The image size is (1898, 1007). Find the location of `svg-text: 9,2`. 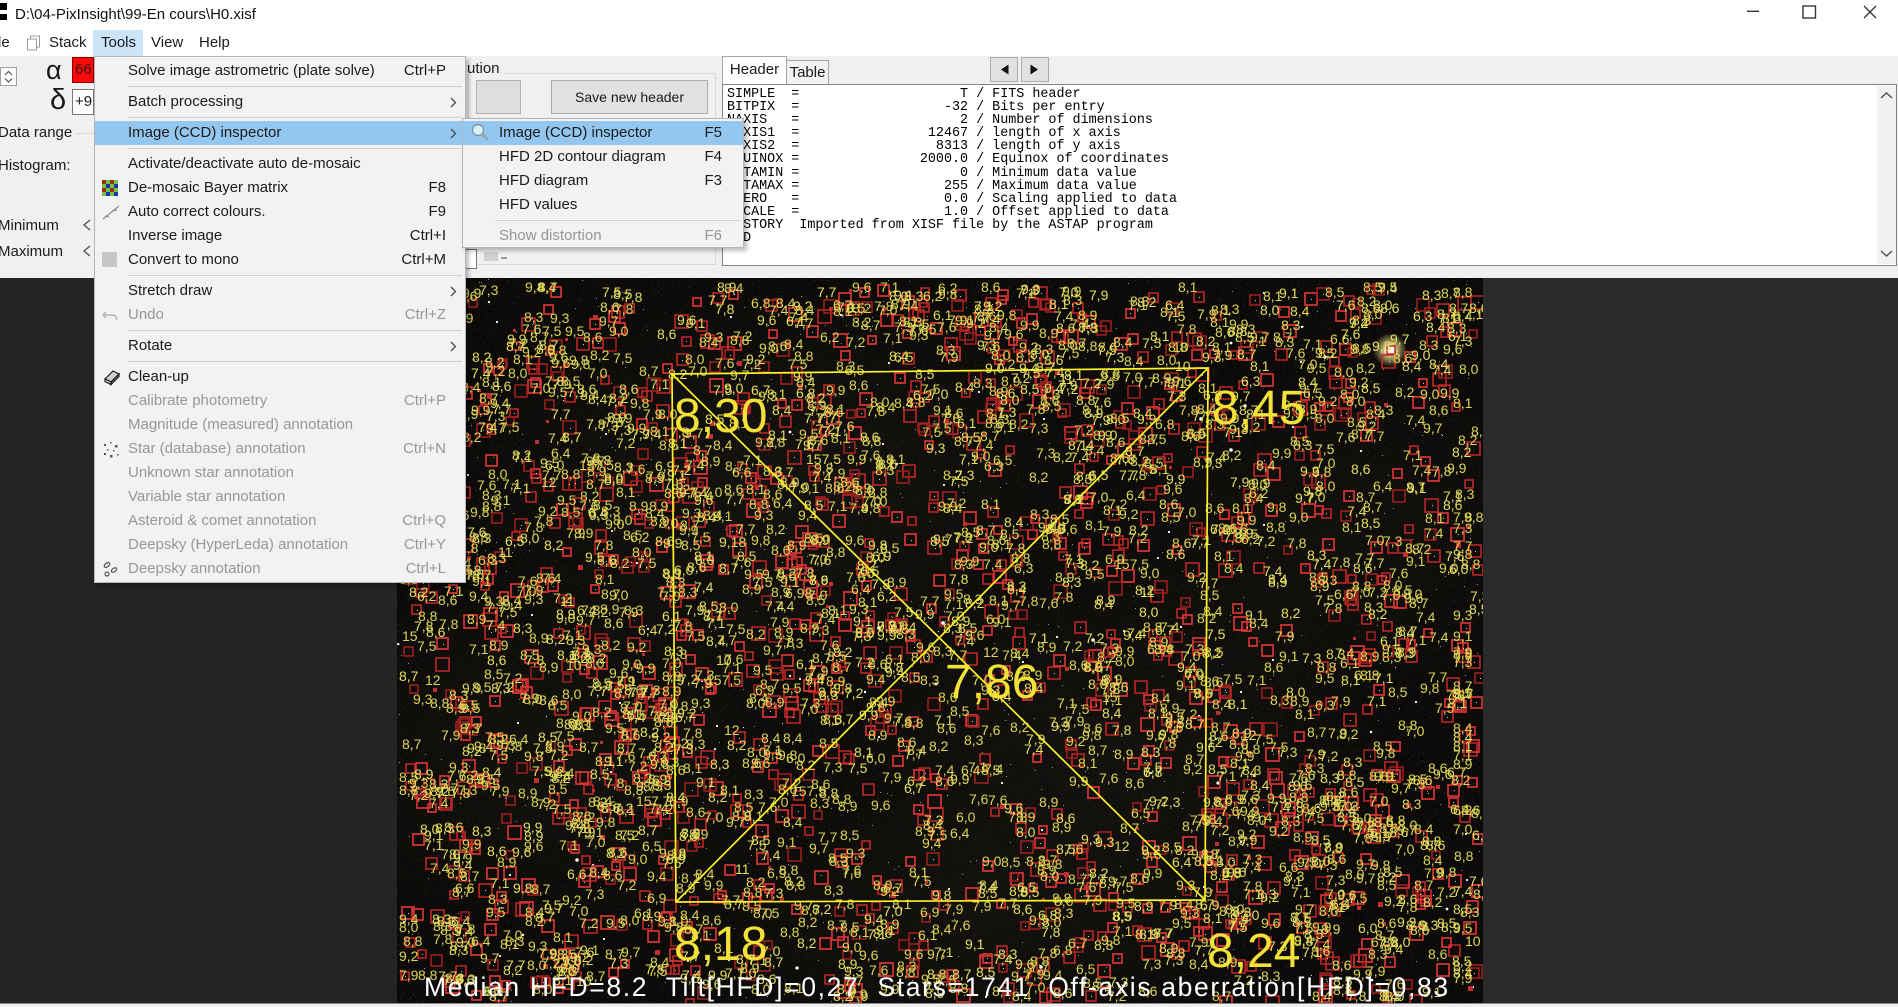

svg-text: 9,2 is located at coordinates (409, 956).